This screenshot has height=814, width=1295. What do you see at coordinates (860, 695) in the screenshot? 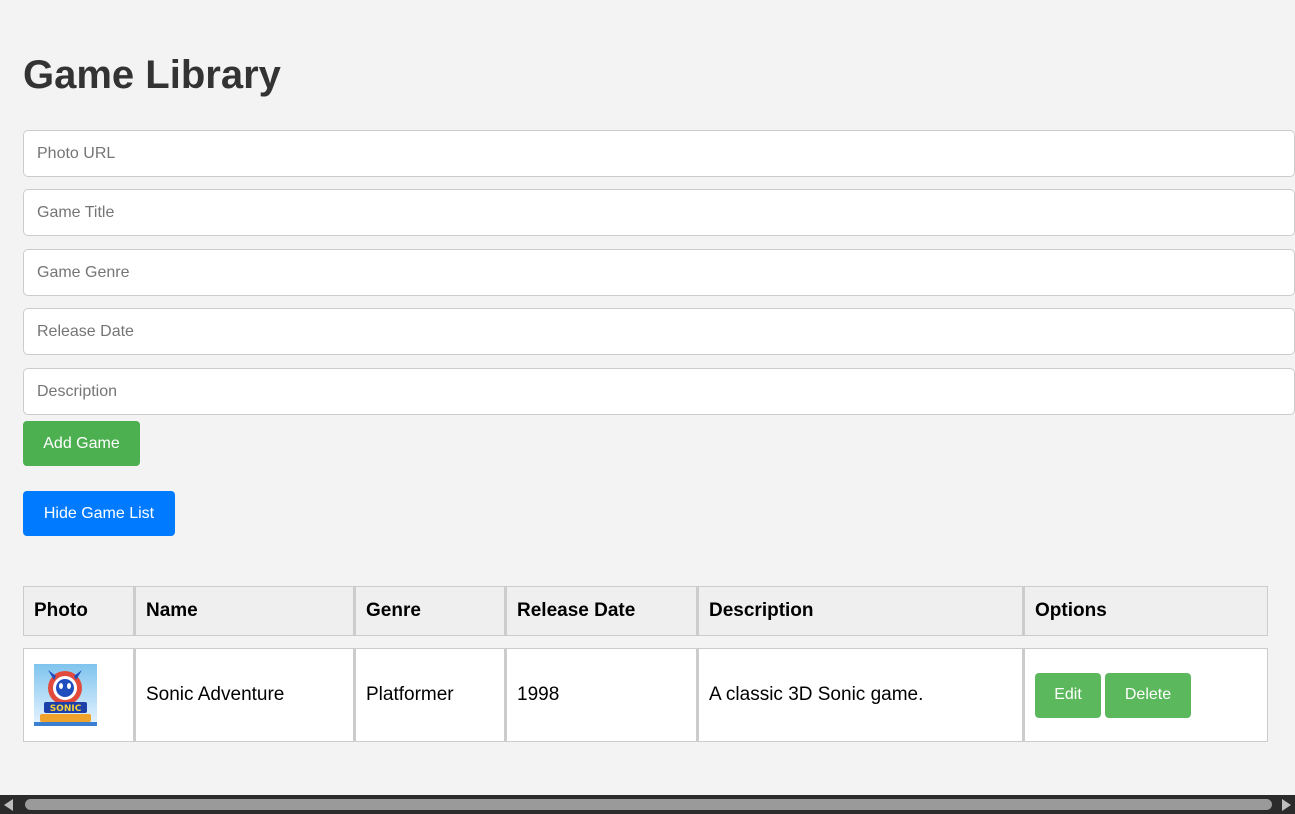
I see `game-description-cell: A classic 3D Sonic game.` at bounding box center [860, 695].